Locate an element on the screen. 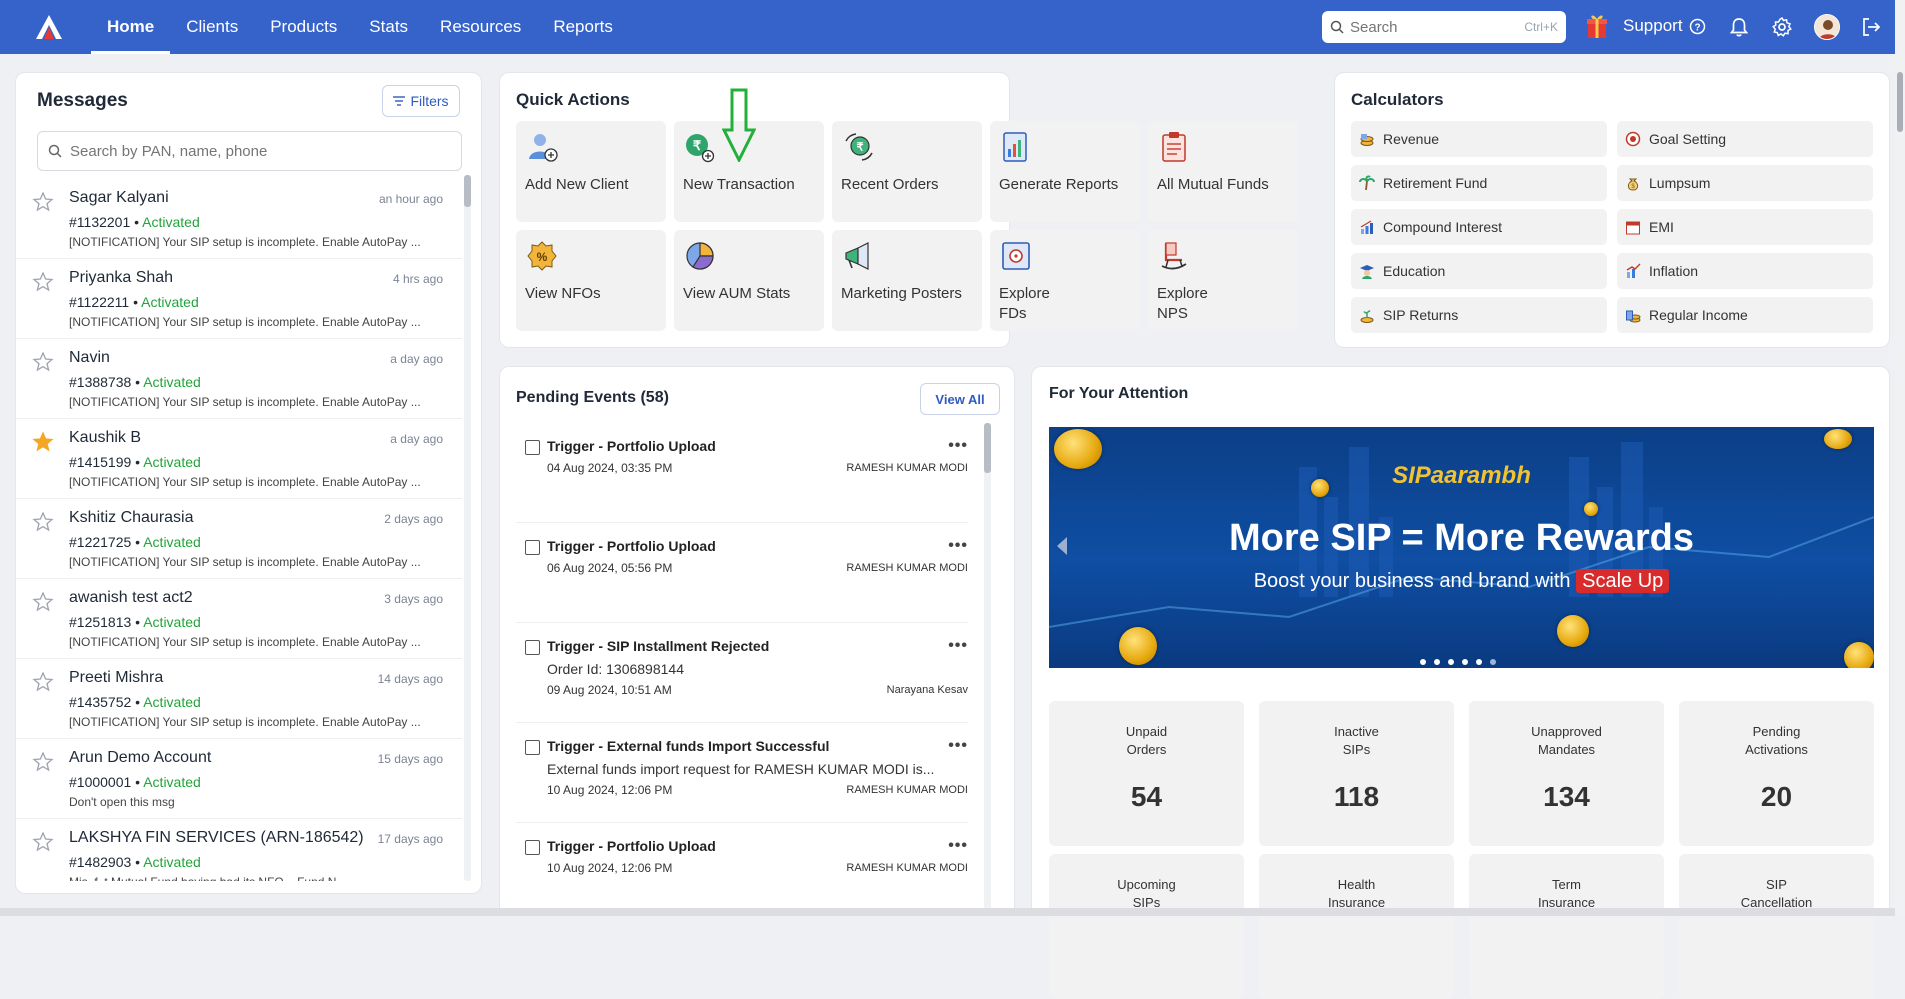  message-search is located at coordinates (249, 151).